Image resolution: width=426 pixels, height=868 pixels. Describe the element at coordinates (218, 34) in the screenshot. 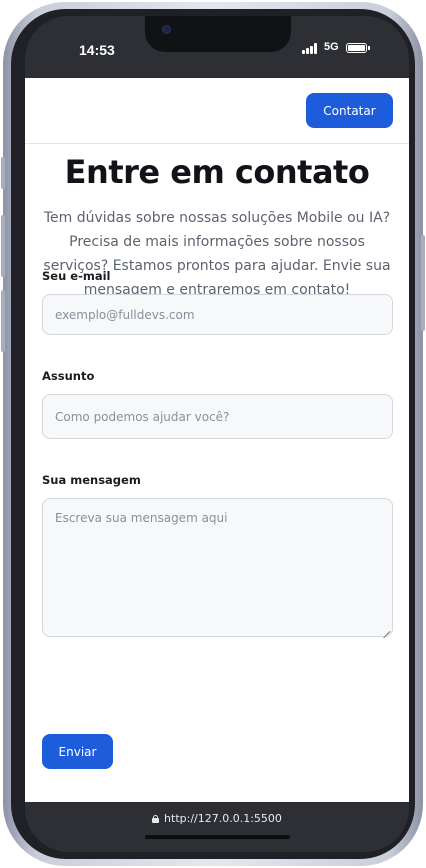

I see `notch` at that location.